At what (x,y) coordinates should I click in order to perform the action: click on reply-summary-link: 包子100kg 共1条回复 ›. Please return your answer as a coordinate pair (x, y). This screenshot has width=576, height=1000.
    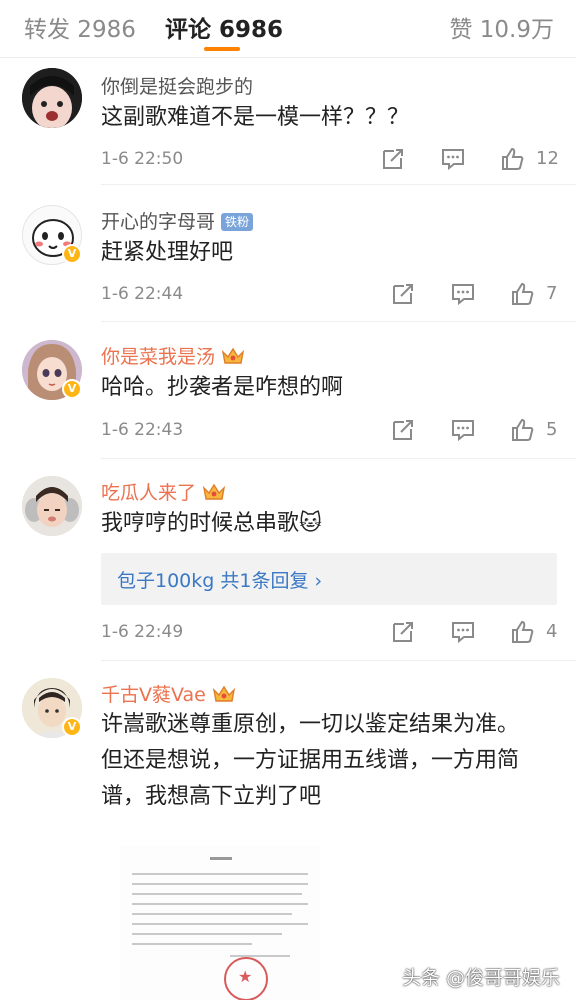
    Looking at the image, I should click on (219, 579).